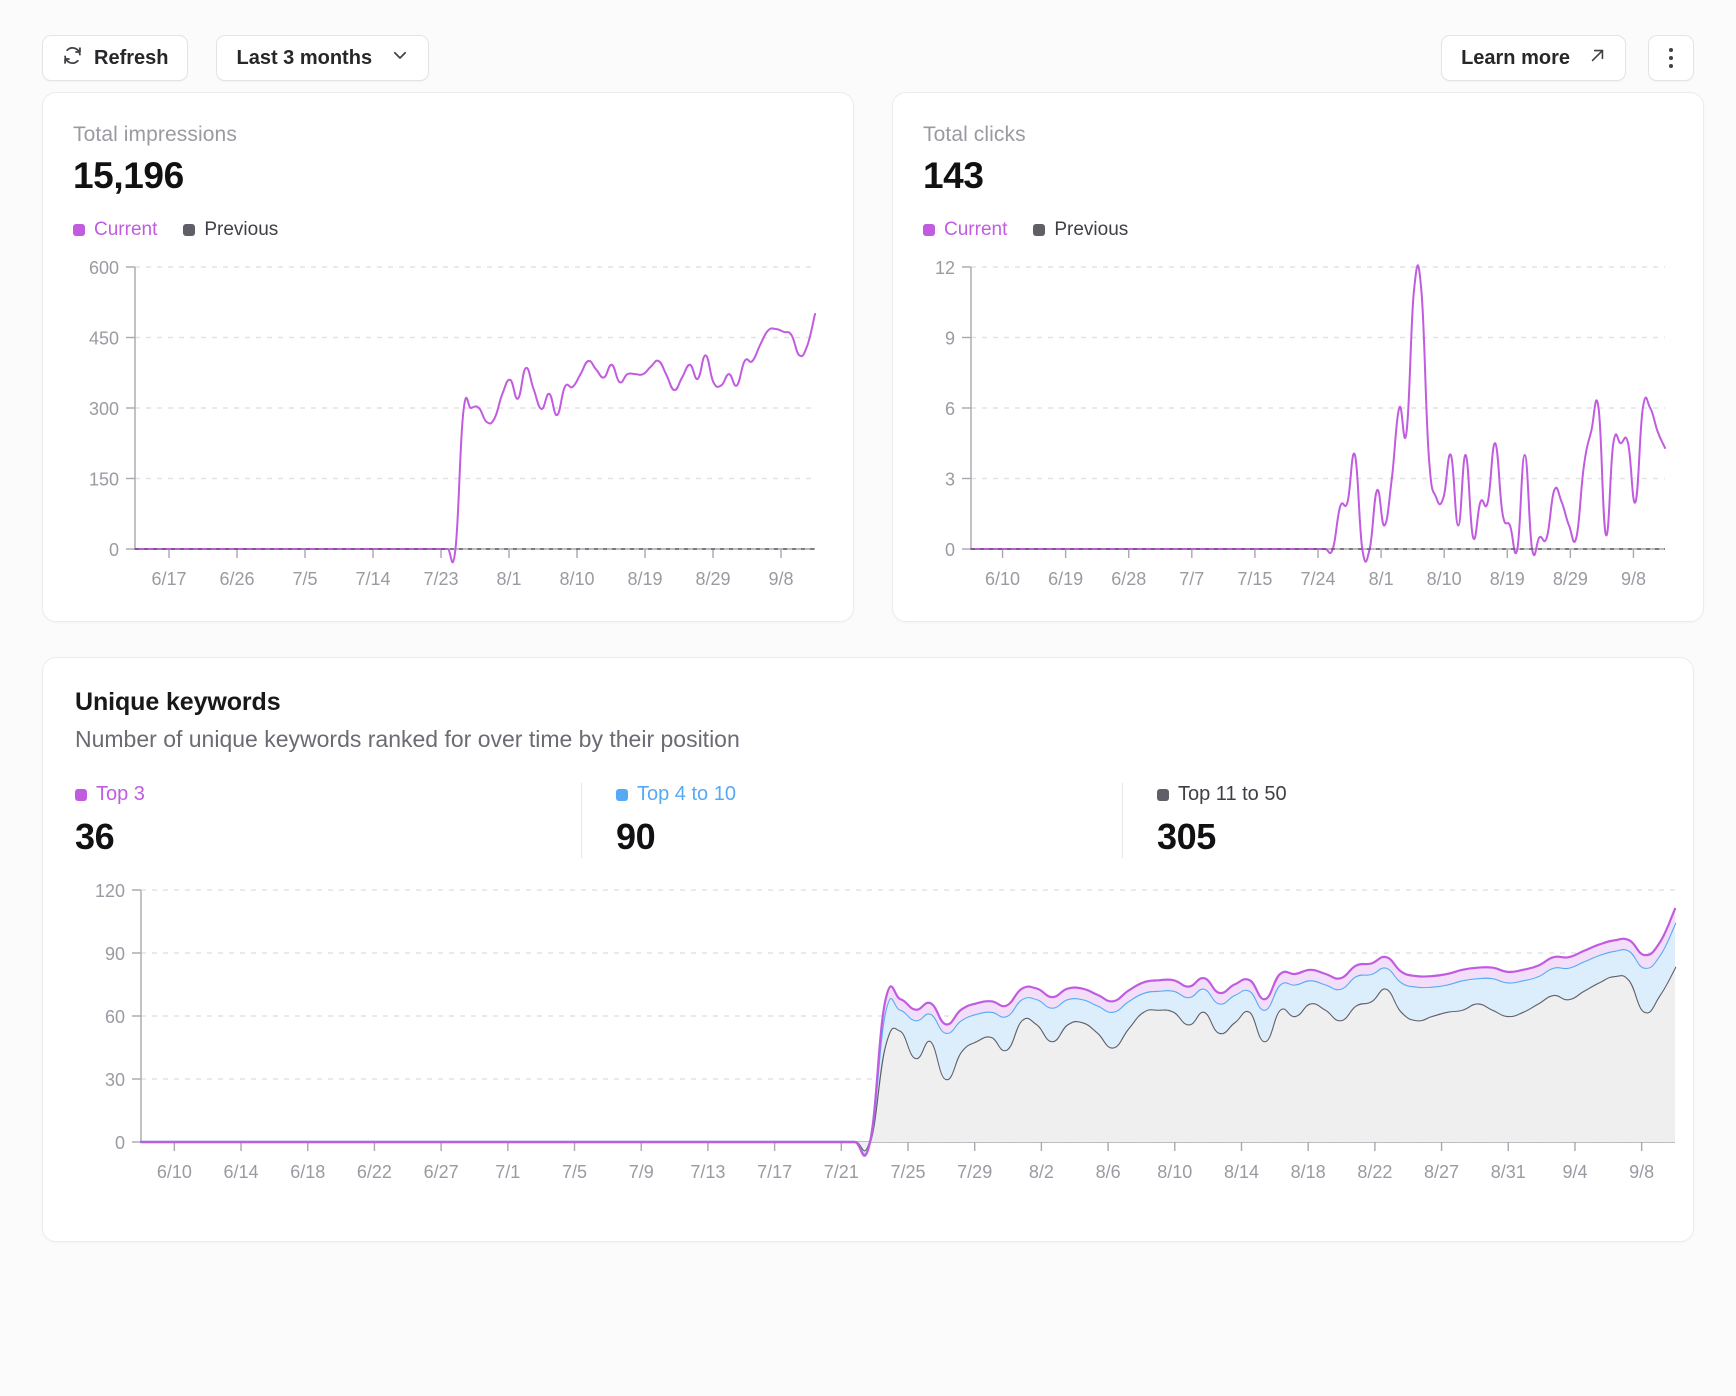  I want to click on metric-top-11-to-50-label: Top 11 to 50, so click(1232, 794).